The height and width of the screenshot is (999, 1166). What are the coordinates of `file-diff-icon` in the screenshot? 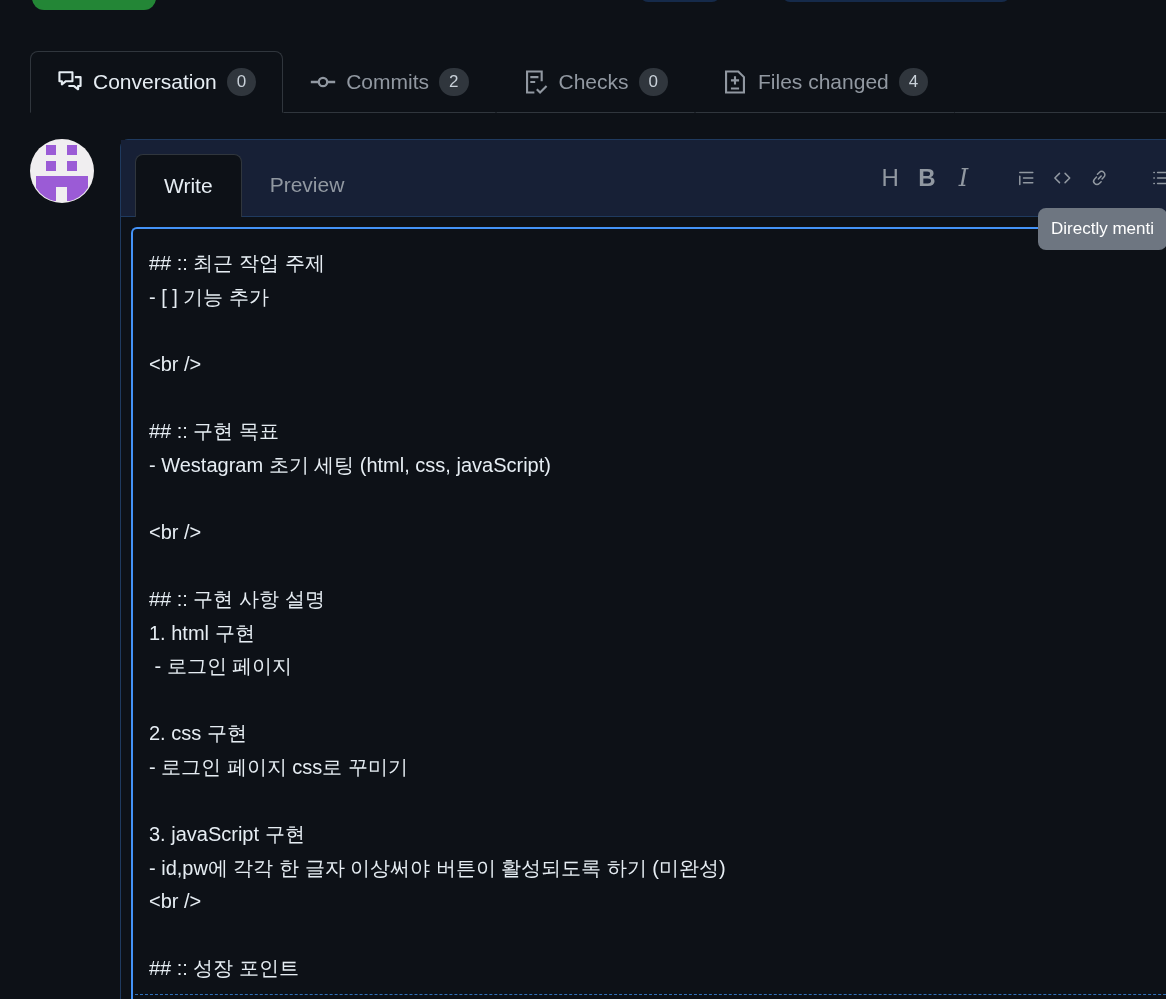 It's located at (735, 82).